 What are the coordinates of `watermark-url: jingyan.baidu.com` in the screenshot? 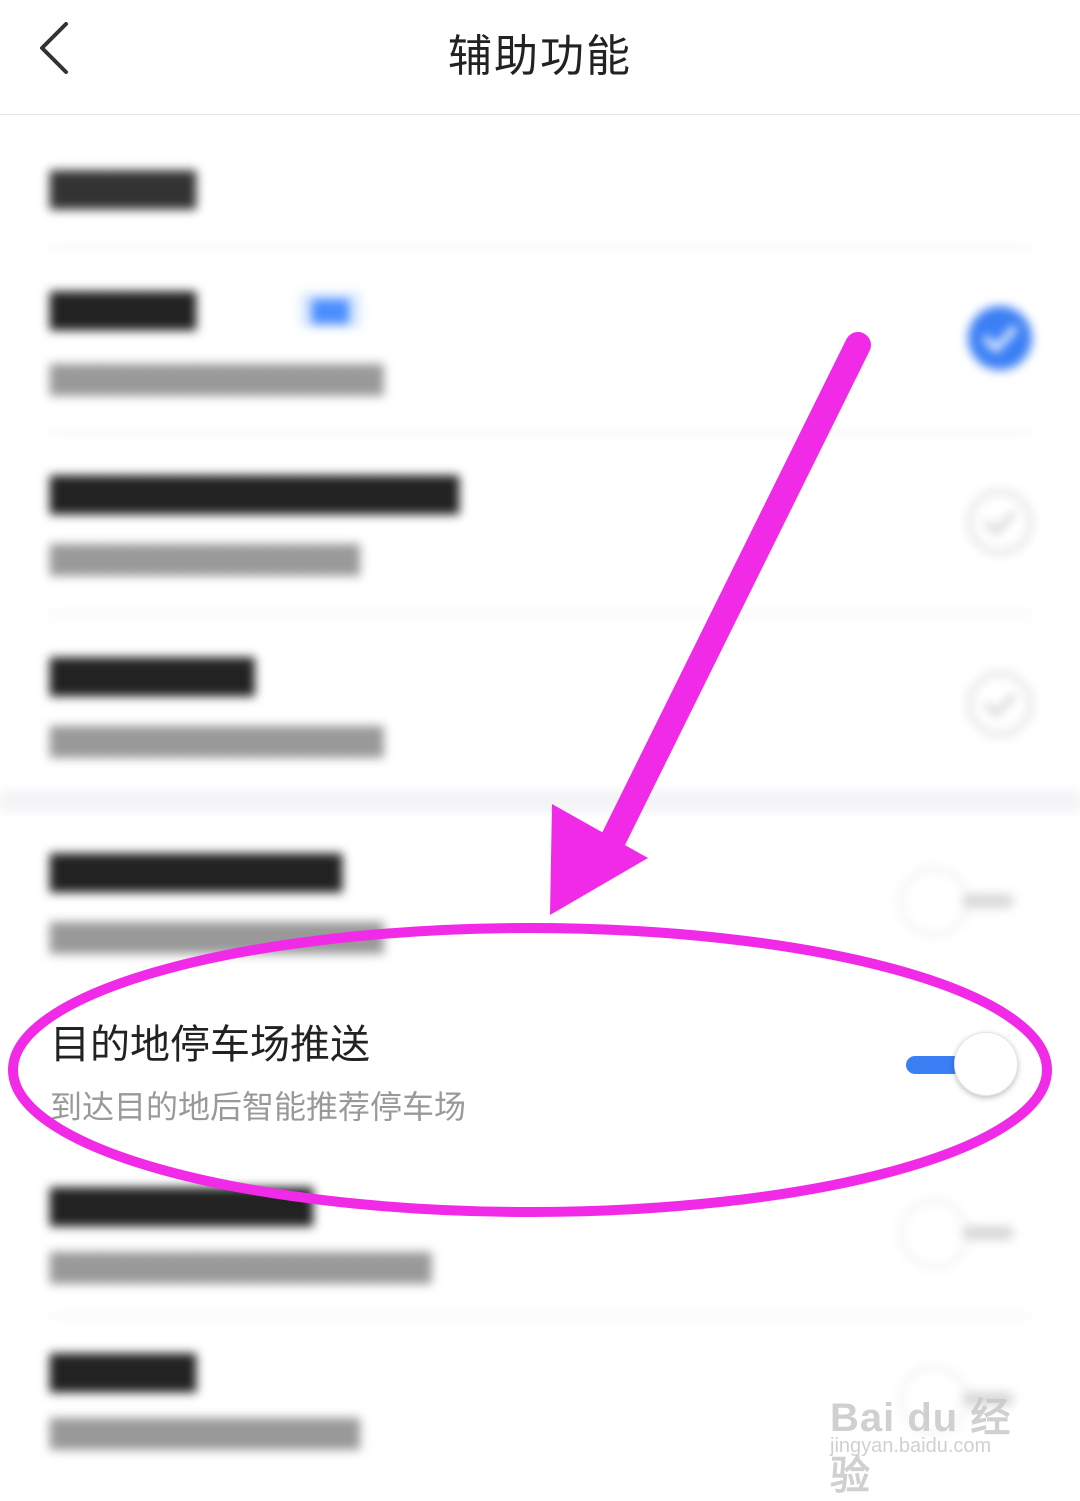 It's located at (911, 1446).